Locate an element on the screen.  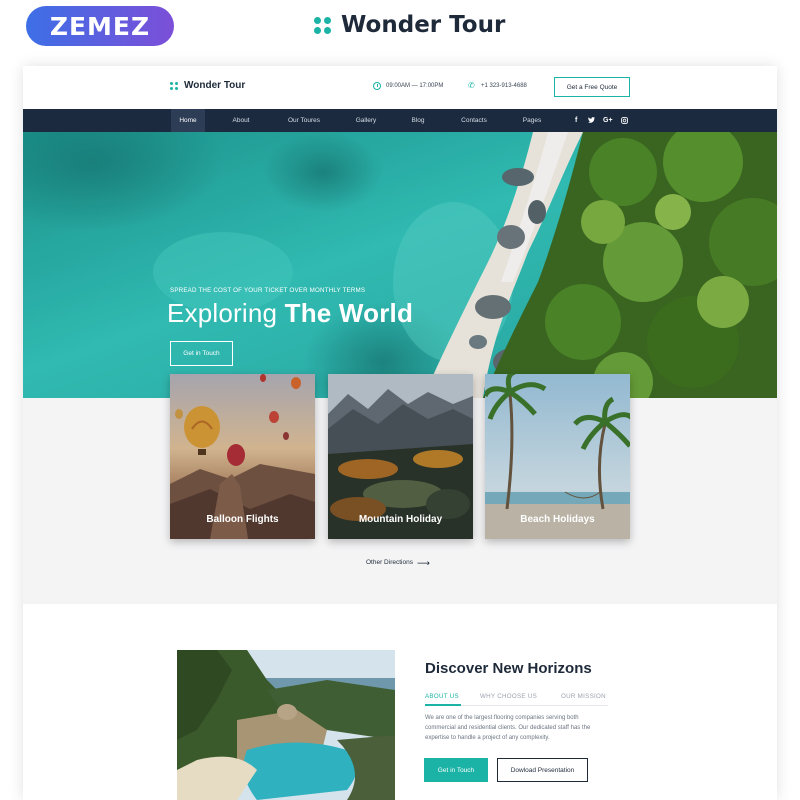
opening-hours: 09:00AM — 17:00PM is located at coordinates (408, 86).